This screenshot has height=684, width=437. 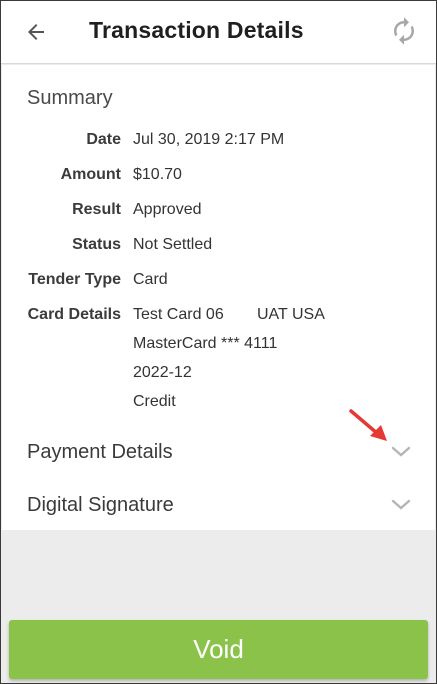 I want to click on card-environment-value: UAT USA, so click(x=291, y=314).